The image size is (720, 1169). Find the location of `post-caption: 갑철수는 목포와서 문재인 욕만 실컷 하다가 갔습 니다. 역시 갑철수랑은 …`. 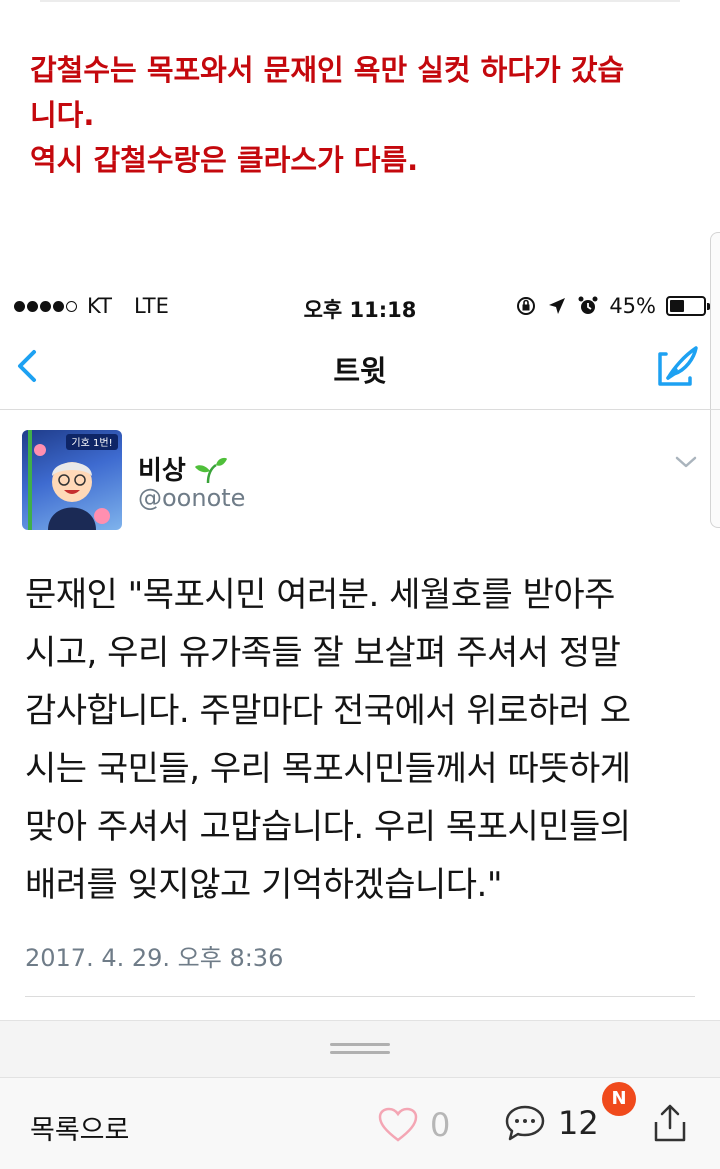

post-caption: 갑철수는 목포와서 문재인 욕만 실컷 하다가 갔습 니다. 역시 갑철수랑은 … is located at coordinates (364, 115).